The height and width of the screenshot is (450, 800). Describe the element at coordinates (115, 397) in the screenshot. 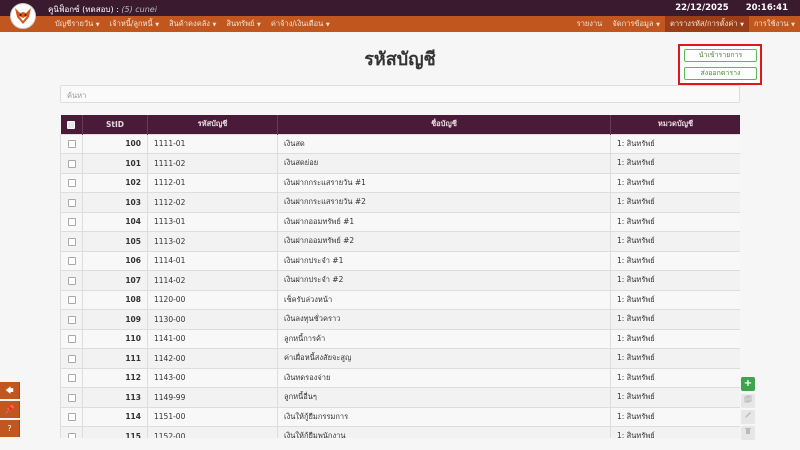

I see `cell-stid: 113` at that location.